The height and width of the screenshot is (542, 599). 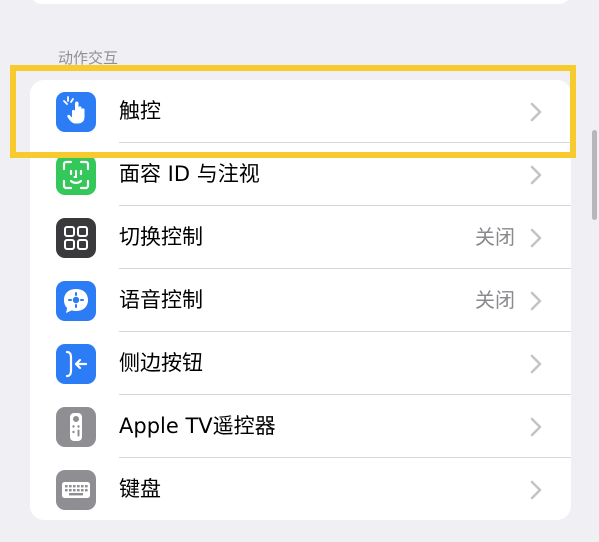 What do you see at coordinates (197, 426) in the screenshot?
I see `row-apple-tv-remote-label: Apple TV遥控器` at bounding box center [197, 426].